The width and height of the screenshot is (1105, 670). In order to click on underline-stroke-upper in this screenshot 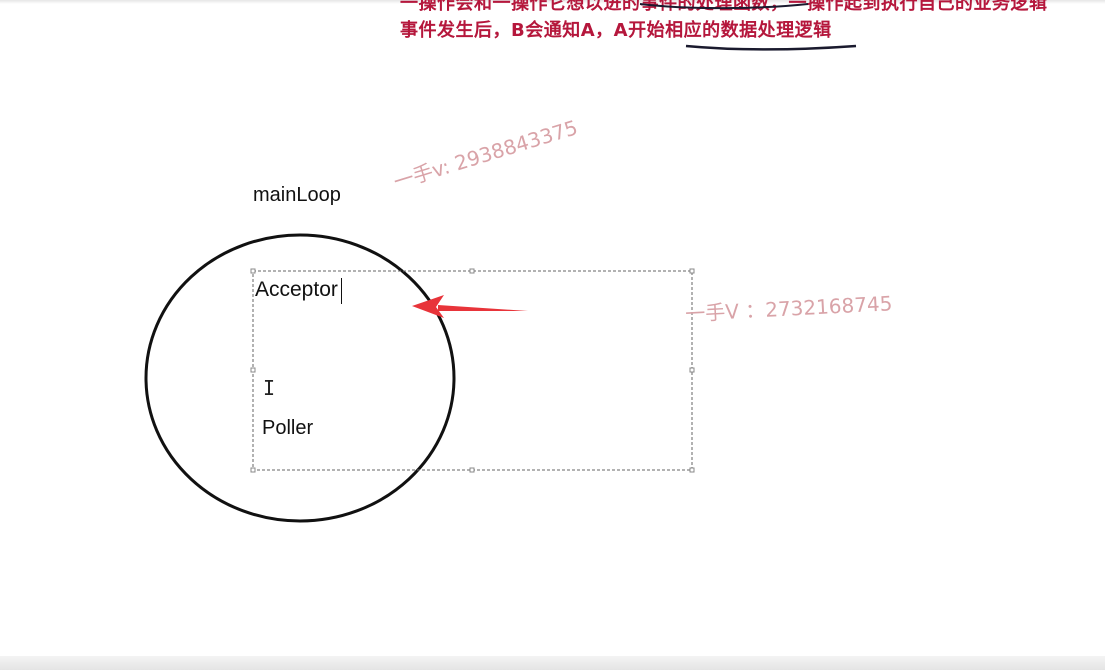, I will do `click(724, 6)`.